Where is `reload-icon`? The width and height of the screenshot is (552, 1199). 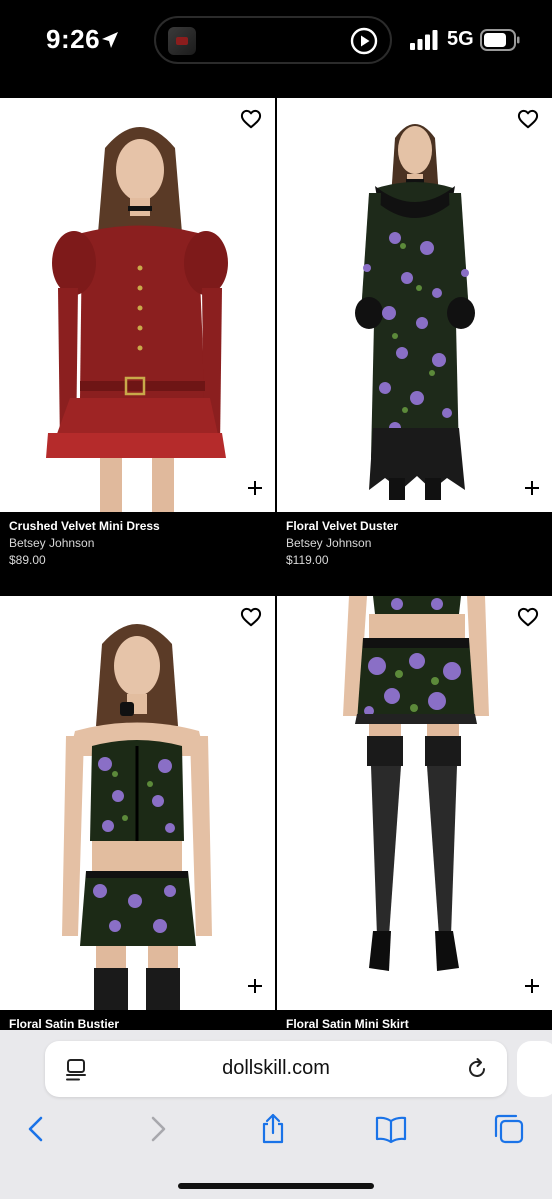 reload-icon is located at coordinates (477, 1069).